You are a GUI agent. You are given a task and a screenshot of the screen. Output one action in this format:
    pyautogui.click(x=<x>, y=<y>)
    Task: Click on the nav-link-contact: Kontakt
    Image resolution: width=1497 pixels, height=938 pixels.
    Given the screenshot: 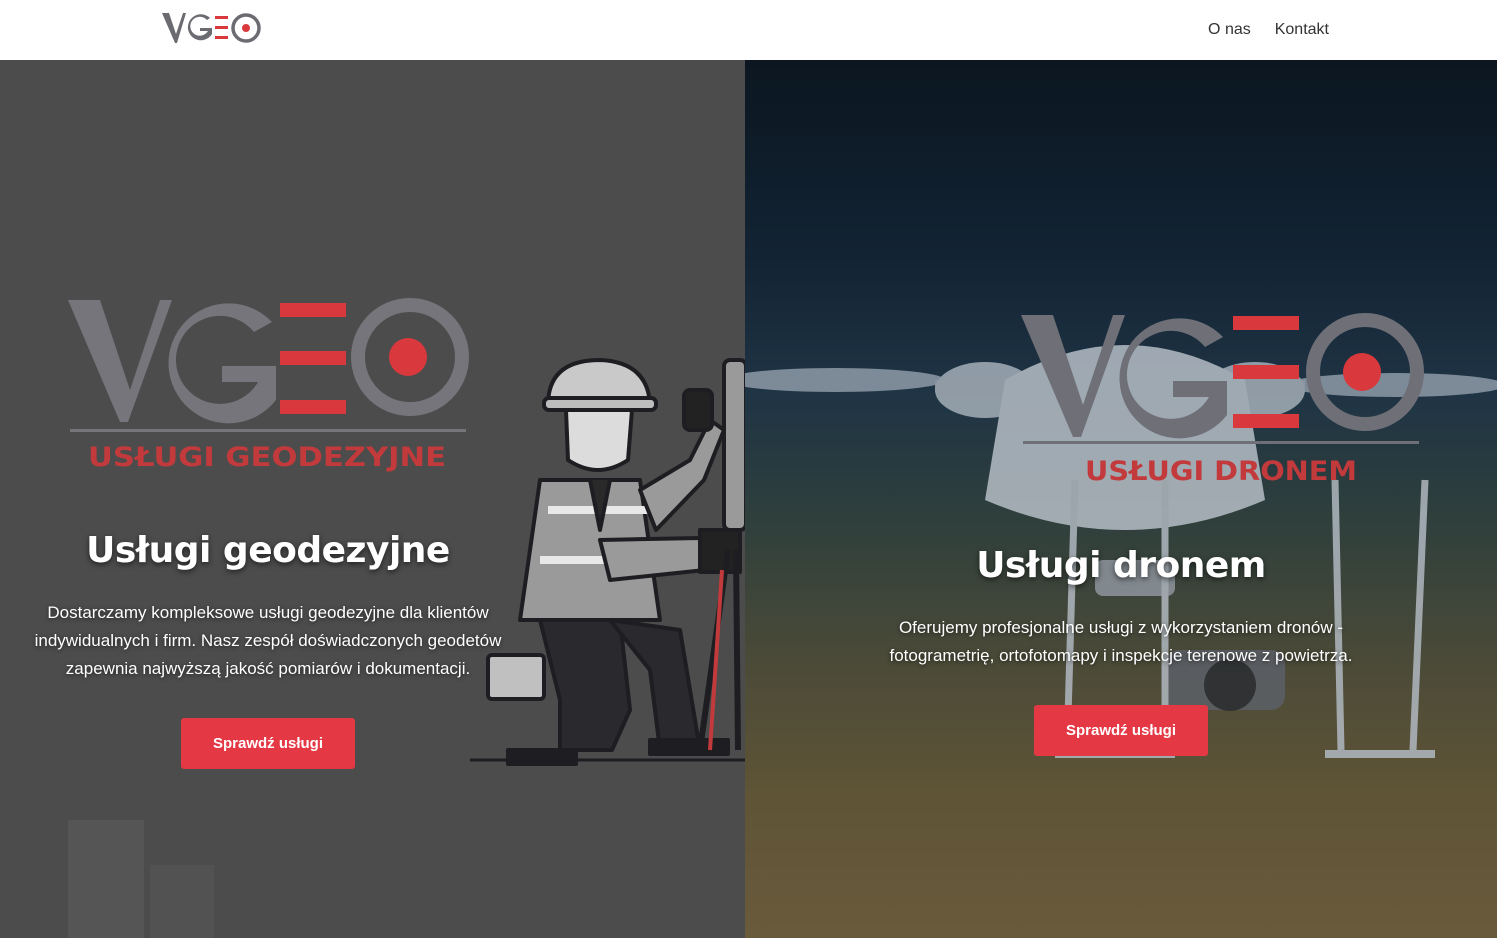 What is the action you would take?
    pyautogui.click(x=1302, y=30)
    